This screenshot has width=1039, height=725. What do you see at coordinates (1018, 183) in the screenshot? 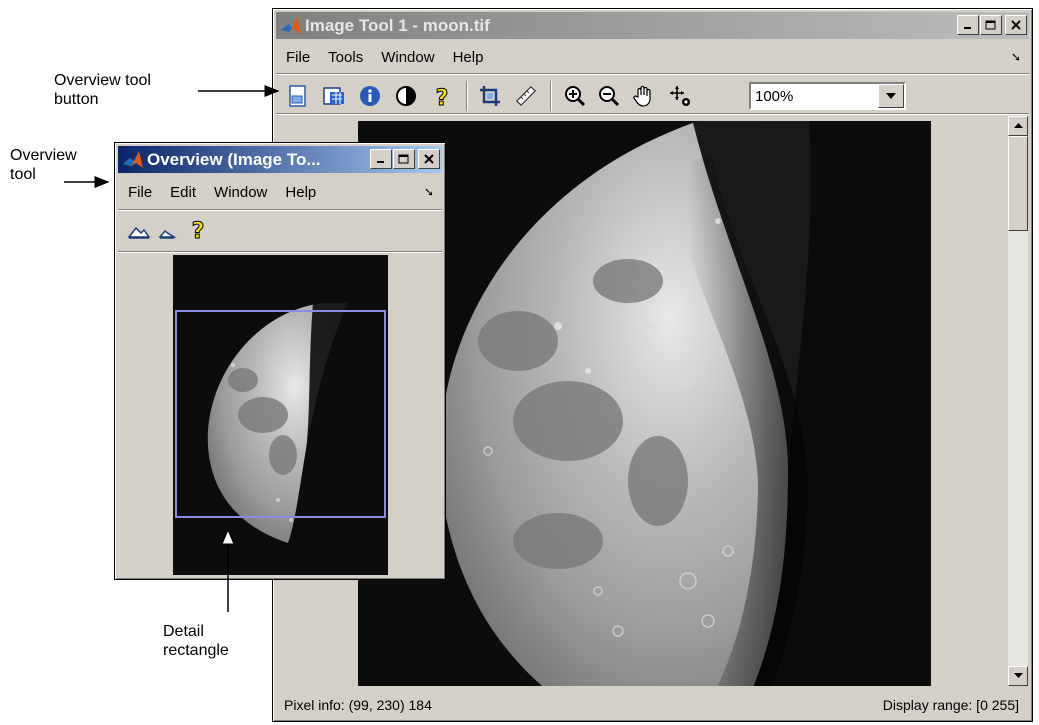
I see `scrollbar-thumb` at bounding box center [1018, 183].